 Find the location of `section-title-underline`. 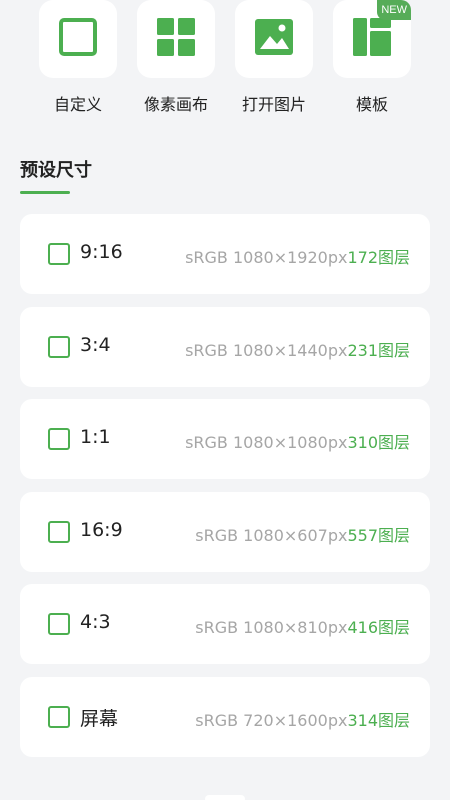

section-title-underline is located at coordinates (45, 192).